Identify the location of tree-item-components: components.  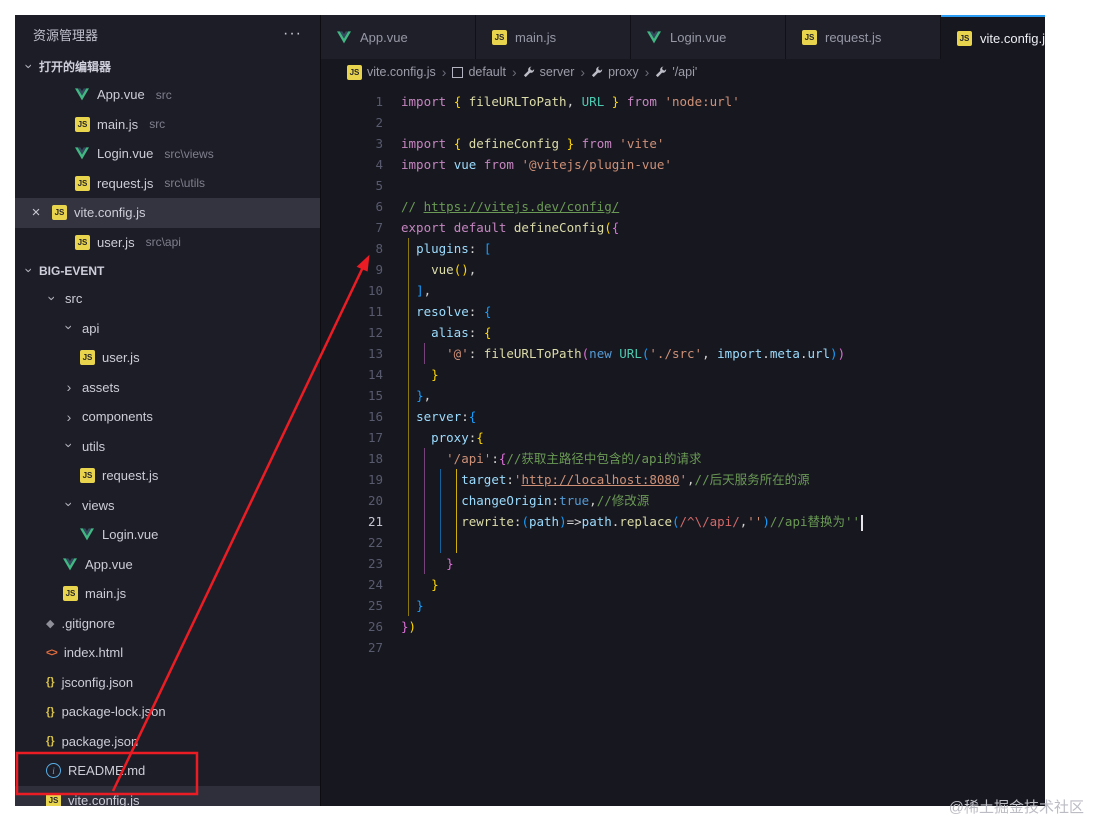
(167, 417).